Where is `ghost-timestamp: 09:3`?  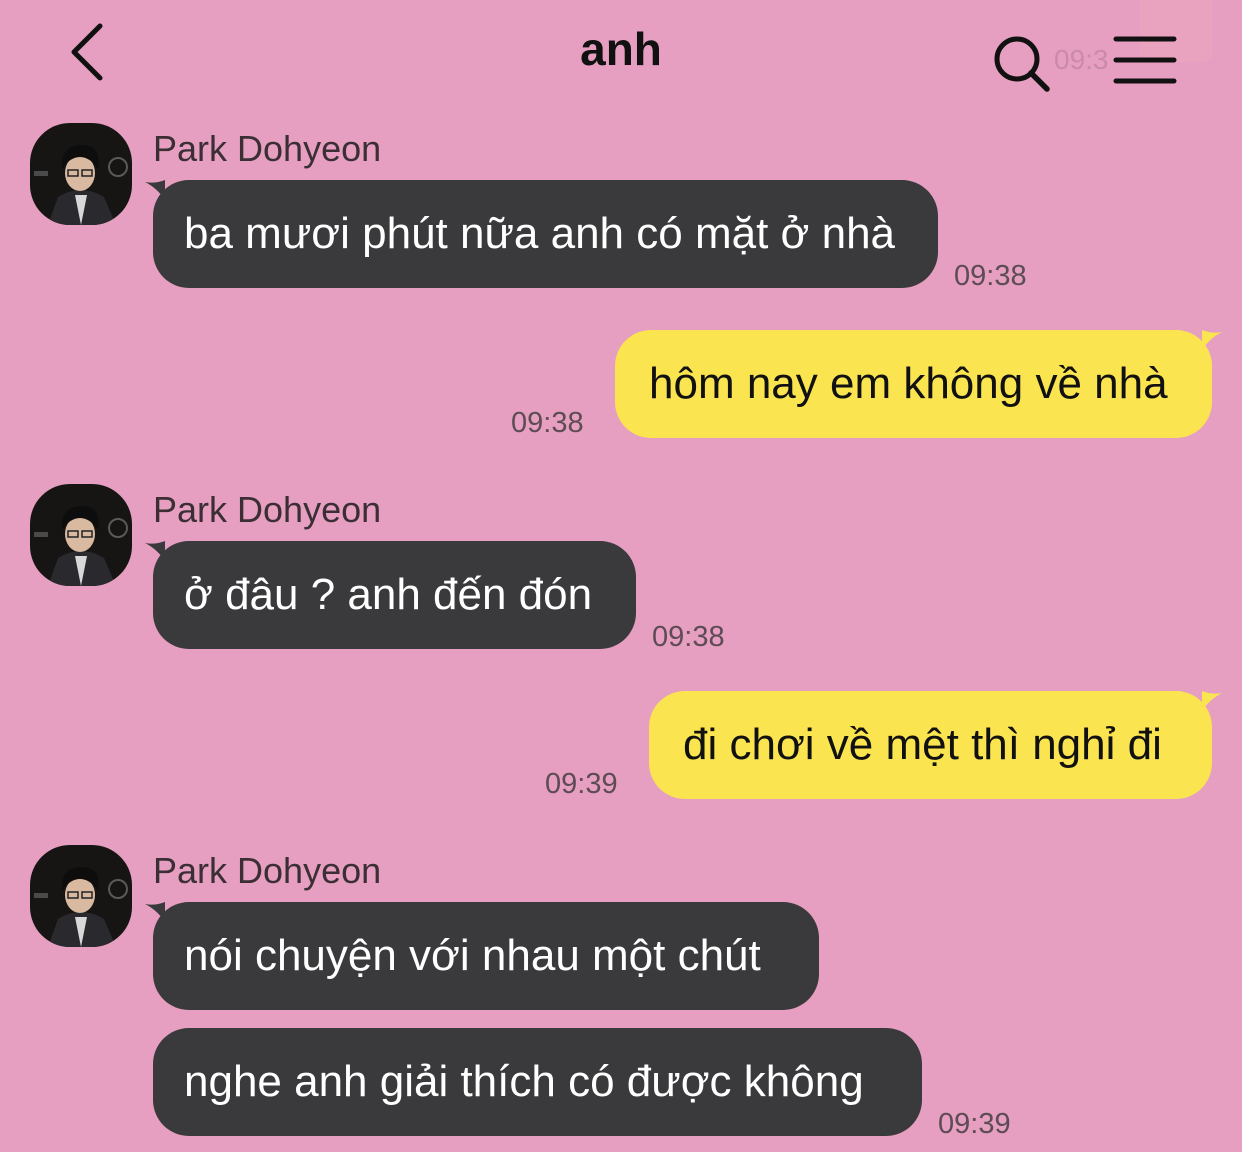 ghost-timestamp: 09:3 is located at coordinates (1081, 59).